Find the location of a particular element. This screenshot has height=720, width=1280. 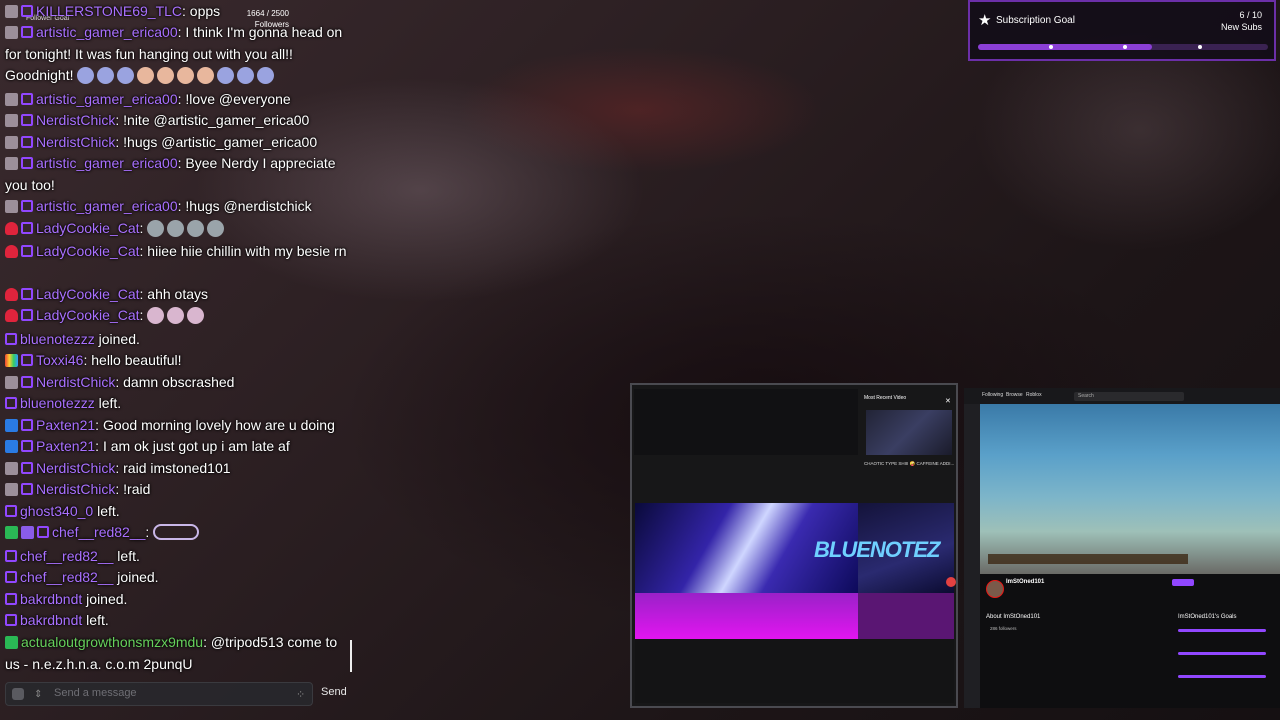

subscription-goal-unit: New Subs is located at coordinates (1241, 27).